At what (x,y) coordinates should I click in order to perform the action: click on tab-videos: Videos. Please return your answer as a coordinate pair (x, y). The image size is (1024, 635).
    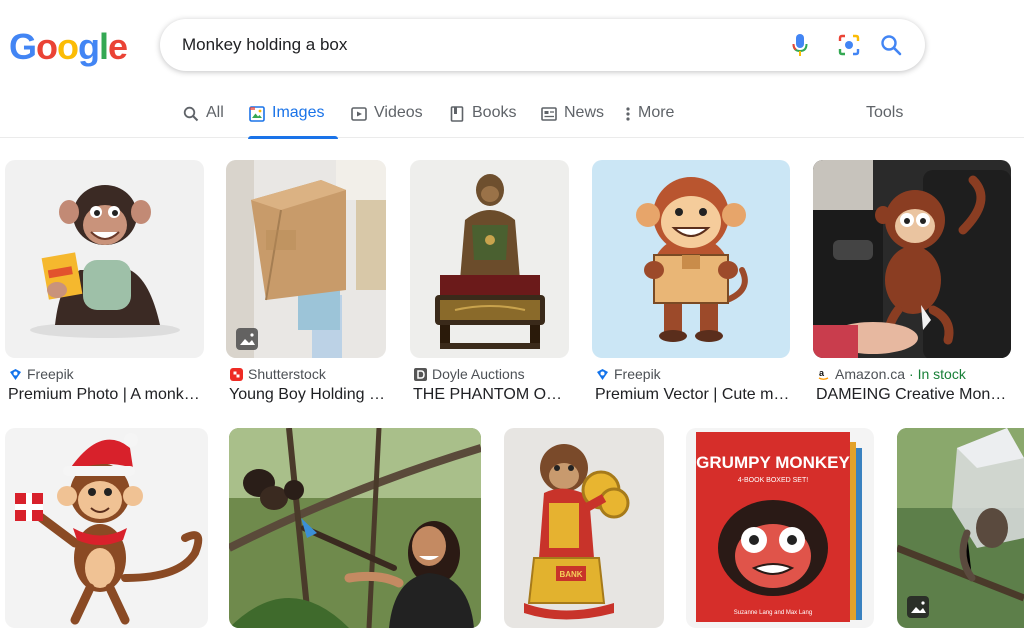
    Looking at the image, I should click on (386, 117).